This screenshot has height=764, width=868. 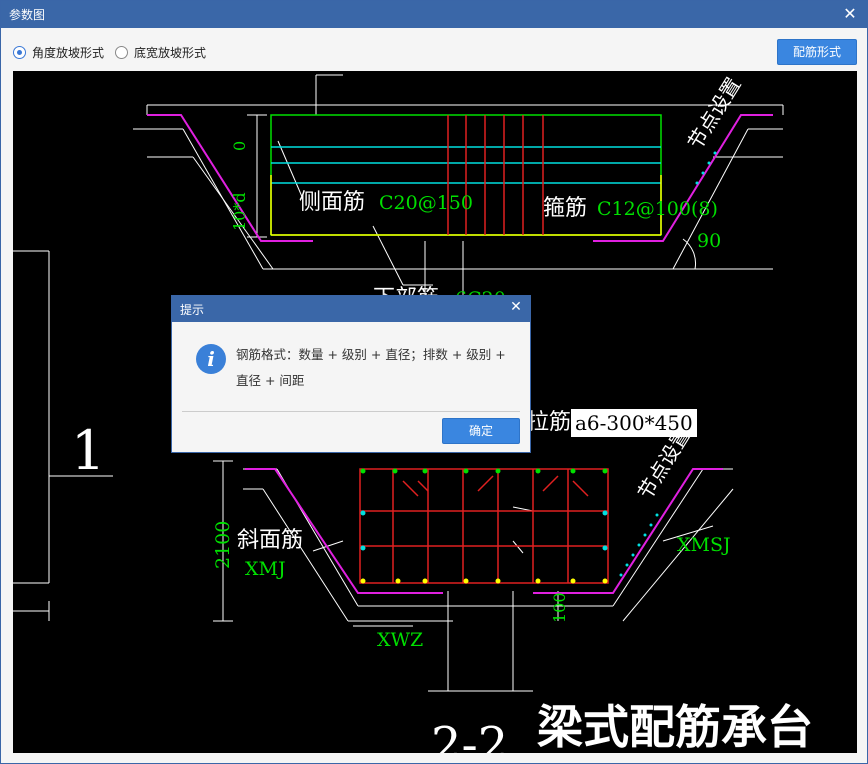 I want to click on dialog-title-bar: 提示 ✕, so click(x=351, y=309).